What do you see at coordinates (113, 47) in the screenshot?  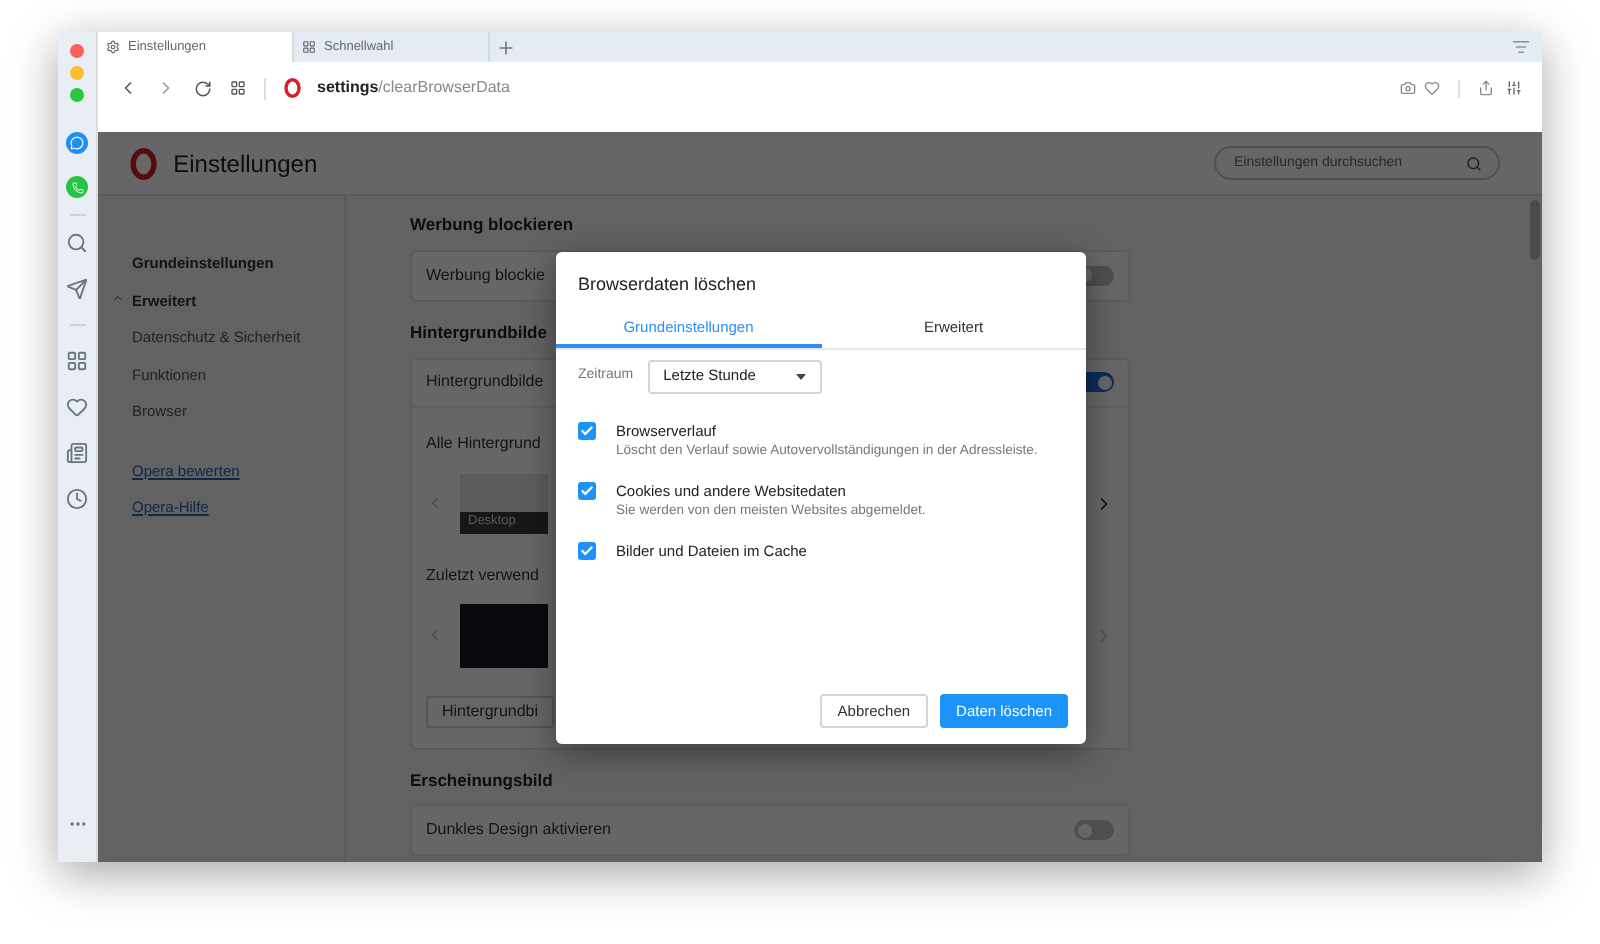 I see `gear-icon` at bounding box center [113, 47].